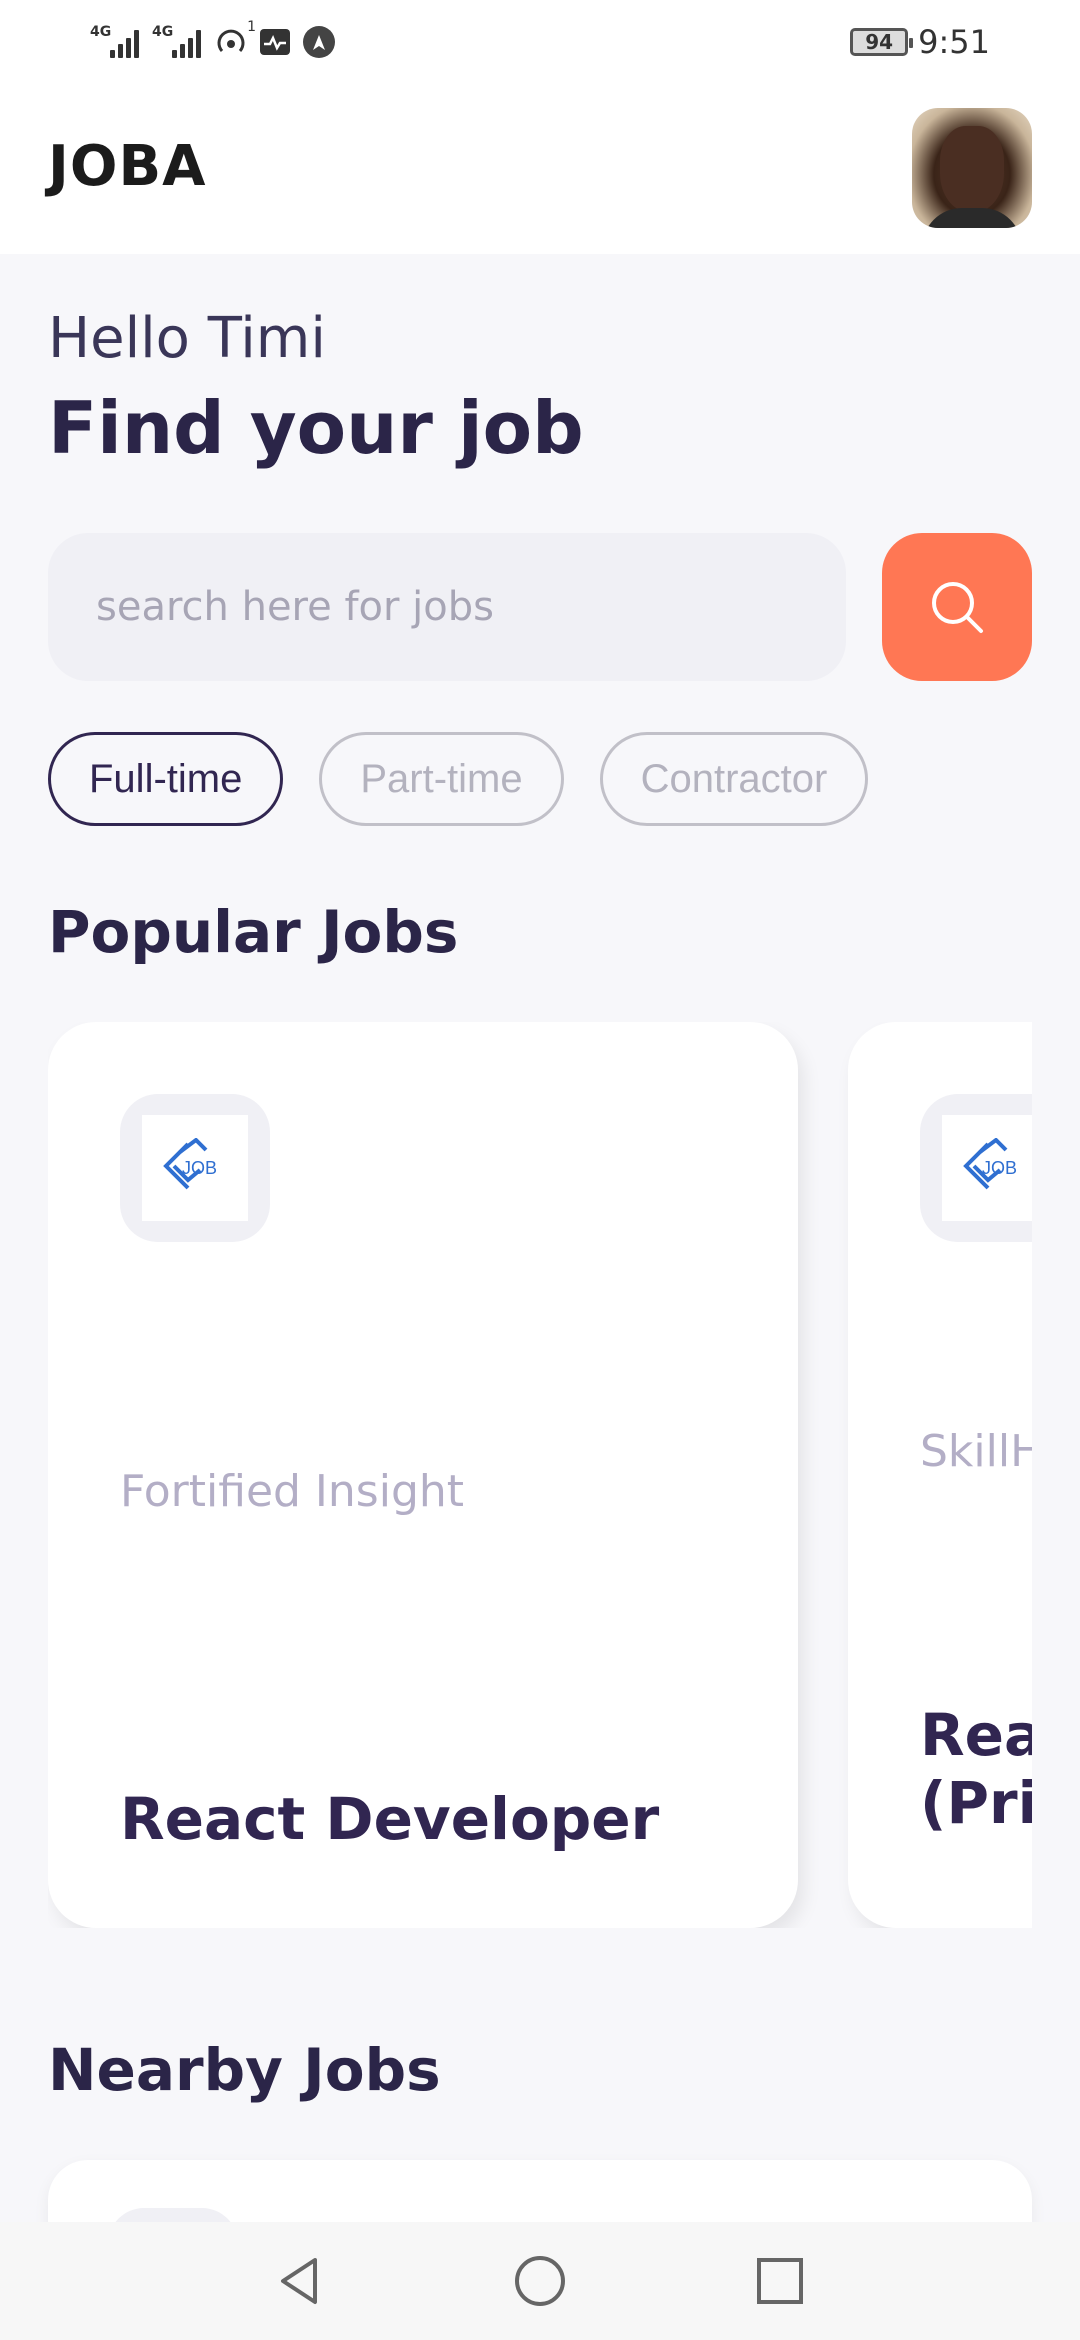 The height and width of the screenshot is (2340, 1080). What do you see at coordinates (244, 2070) in the screenshot?
I see `nearby-jobs-title: Nearby Jobs` at bounding box center [244, 2070].